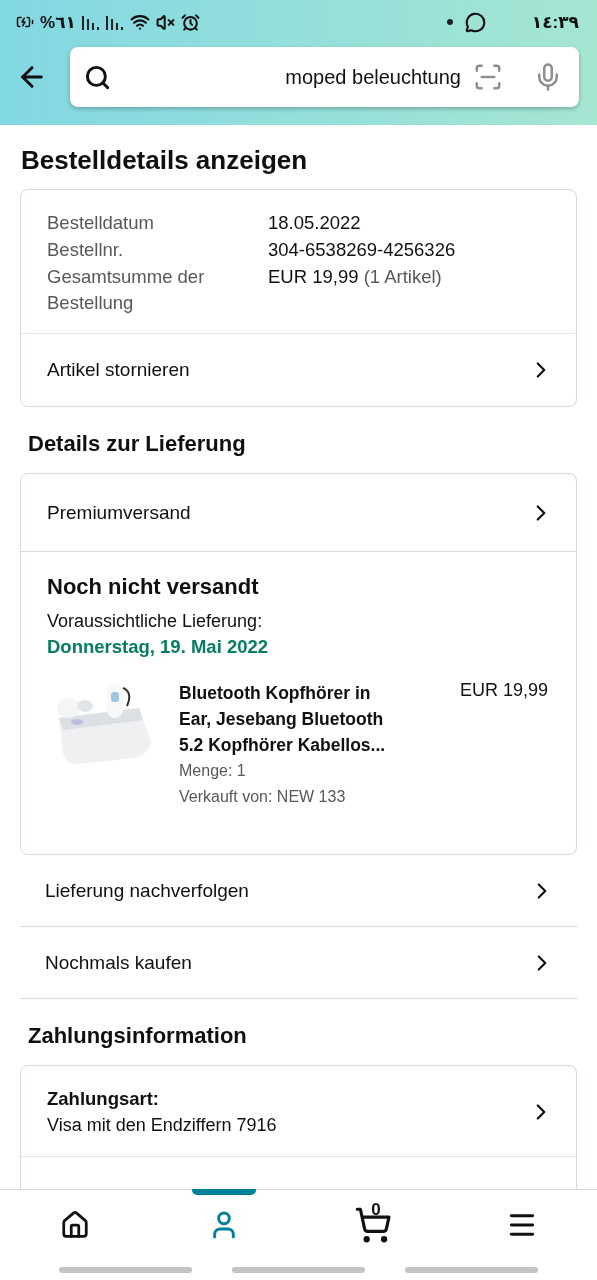  I want to click on cart-icon, so click(373, 1224).